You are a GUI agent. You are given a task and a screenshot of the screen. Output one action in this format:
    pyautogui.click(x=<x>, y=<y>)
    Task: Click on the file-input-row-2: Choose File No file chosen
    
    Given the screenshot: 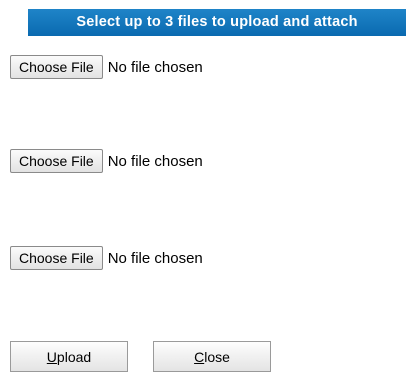 What is the action you would take?
    pyautogui.click(x=106, y=161)
    